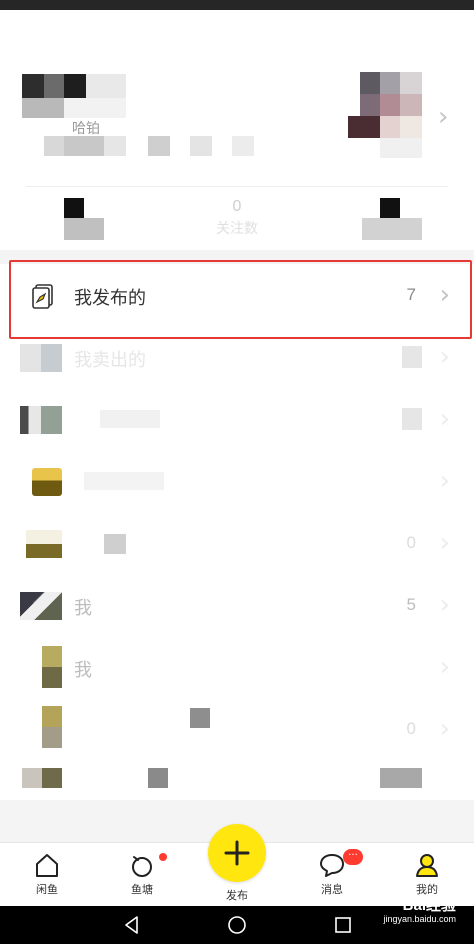 This screenshot has height=944, width=474. I want to click on message-badge: ···, so click(353, 857).